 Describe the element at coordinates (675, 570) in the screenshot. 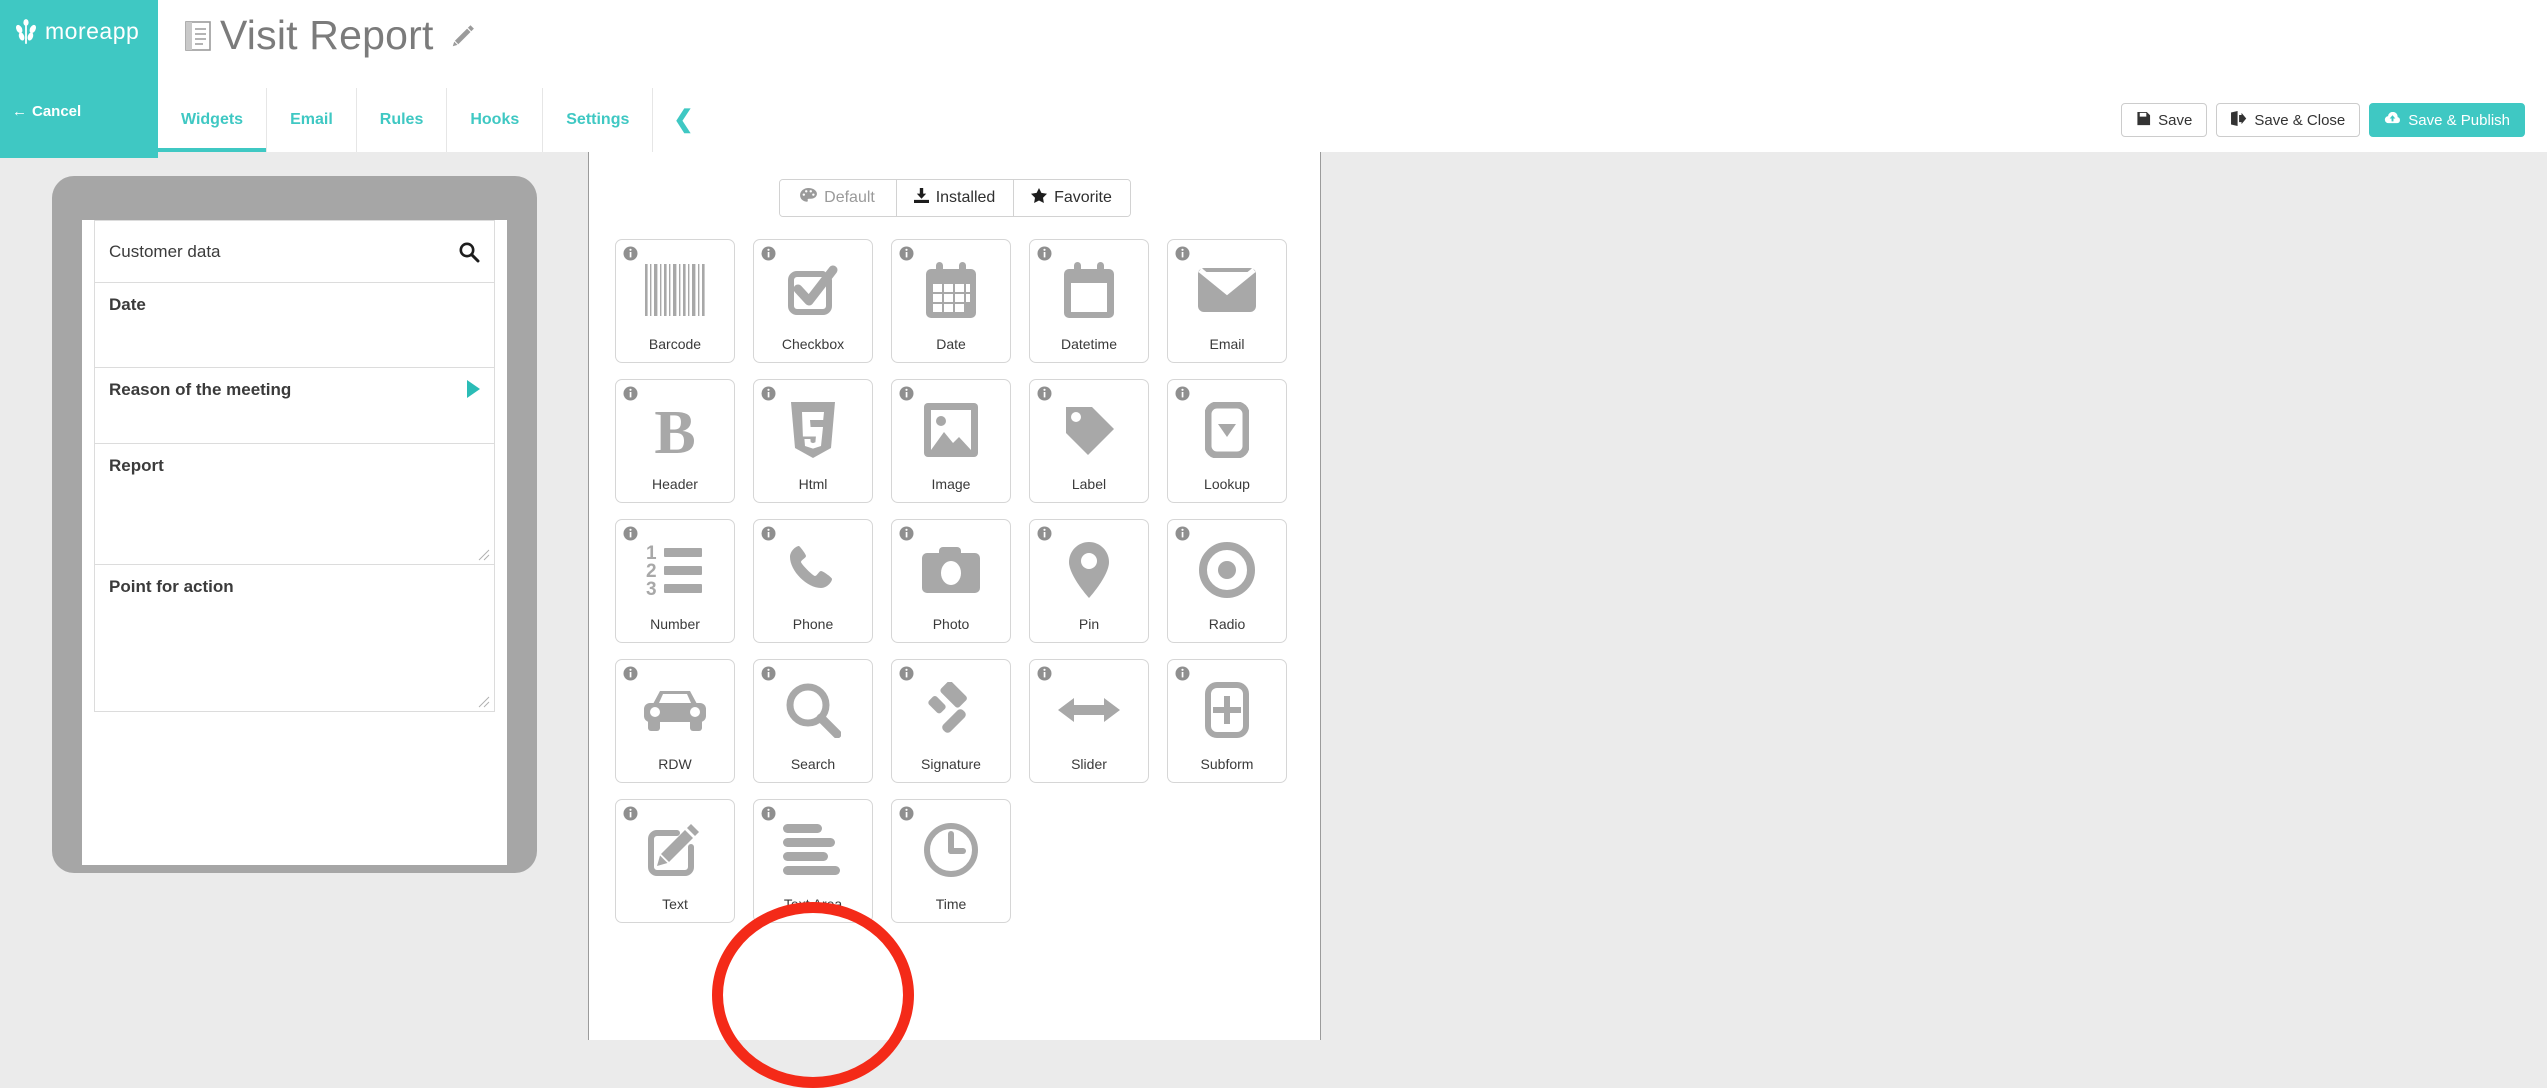

I see `numbered-list-icon: 123` at that location.